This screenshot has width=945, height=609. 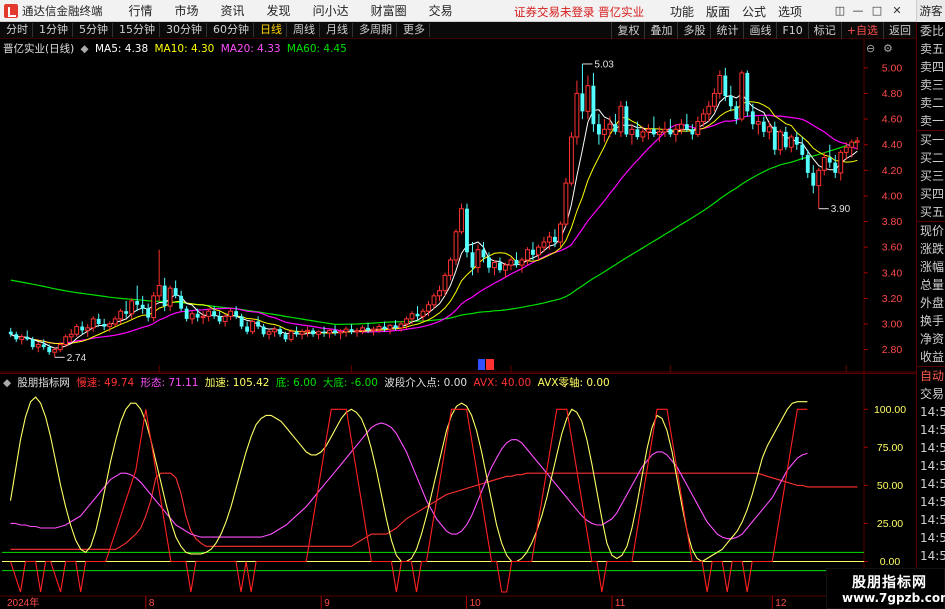 I want to click on x-tick-label: 9, so click(x=327, y=603).